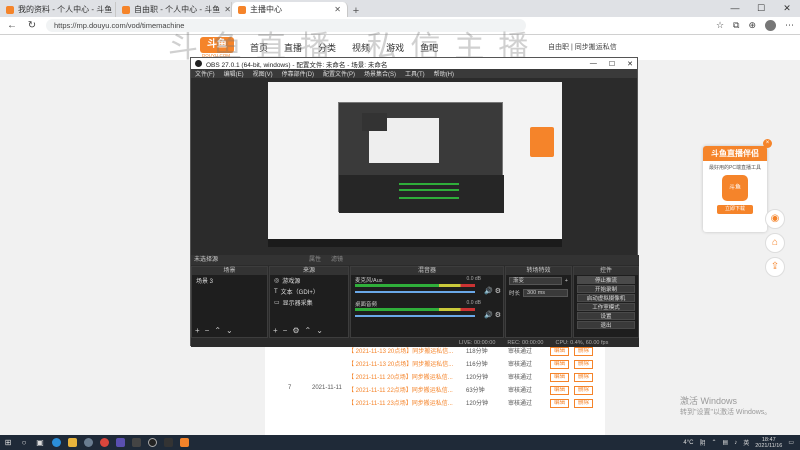 The height and width of the screenshot is (450, 800). Describe the element at coordinates (767, 143) in the screenshot. I see `widget-close-icon: ×` at that location.